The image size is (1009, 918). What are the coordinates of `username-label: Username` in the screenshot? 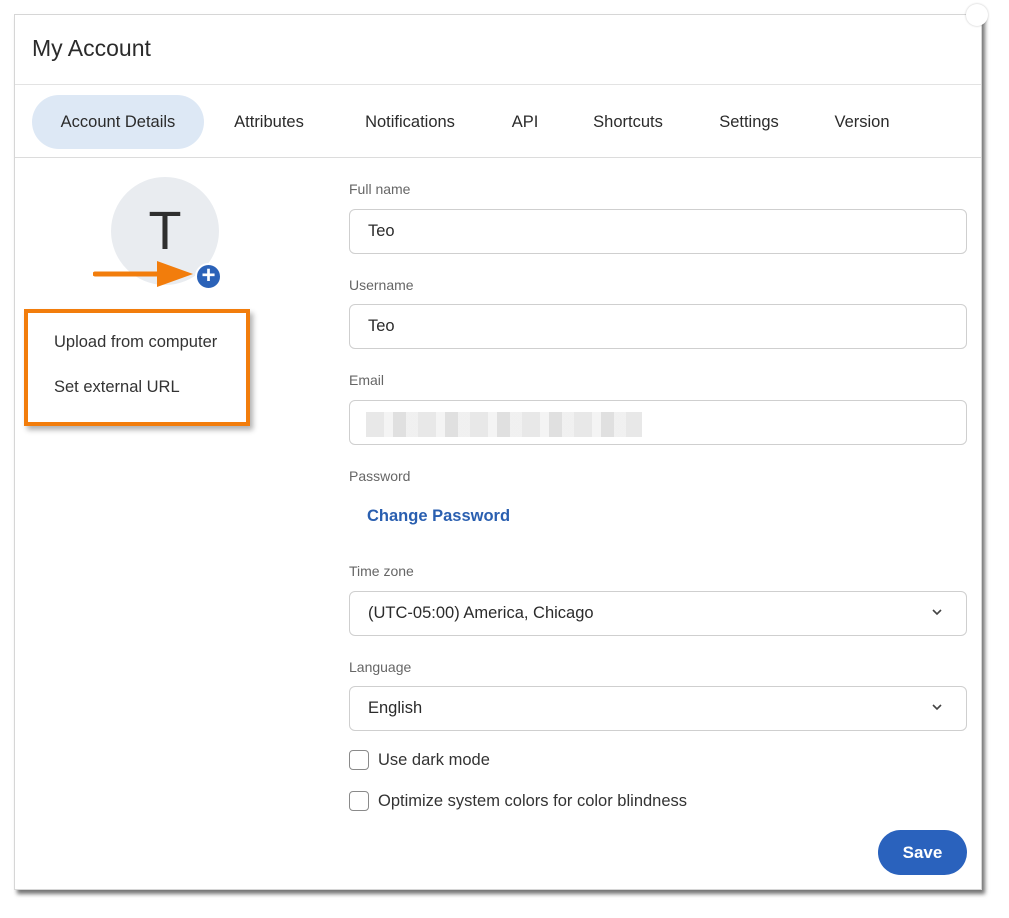 It's located at (381, 285).